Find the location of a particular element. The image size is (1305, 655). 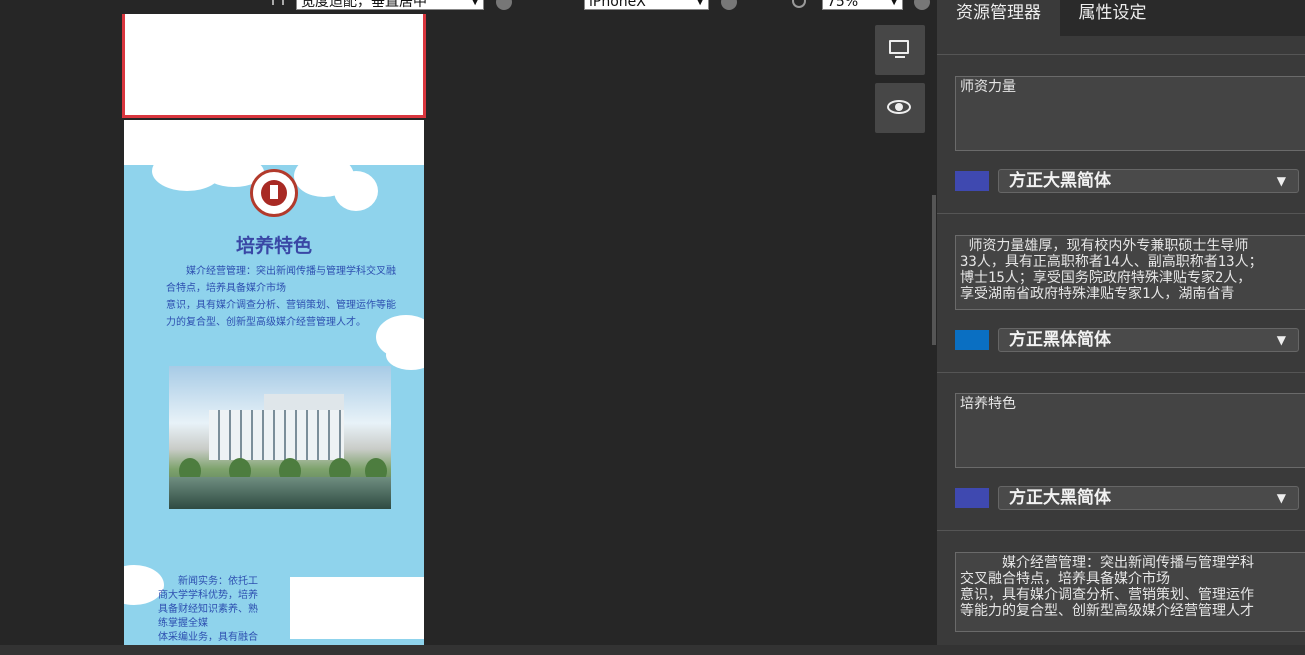

font-select-2: 方正黑体简体 ▼ is located at coordinates (1148, 340).